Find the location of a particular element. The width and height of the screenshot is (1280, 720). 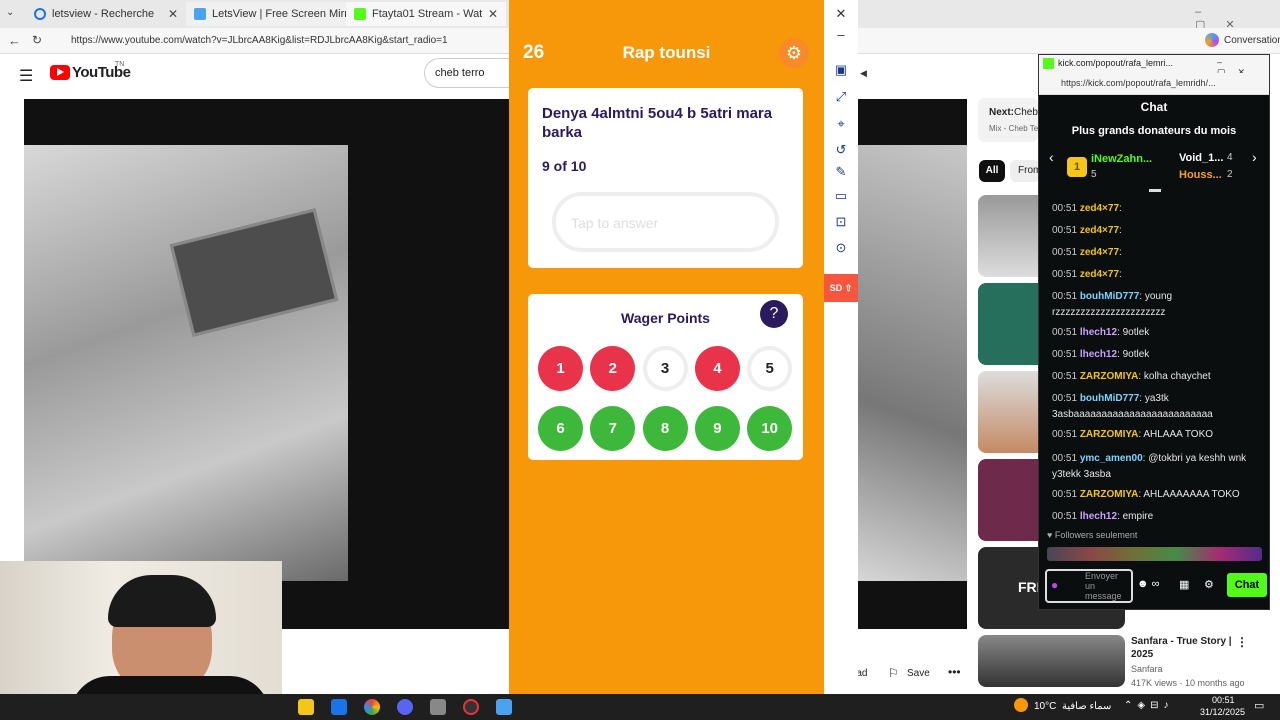

emote-icon: ☻ ∞ is located at coordinates (1148, 584).